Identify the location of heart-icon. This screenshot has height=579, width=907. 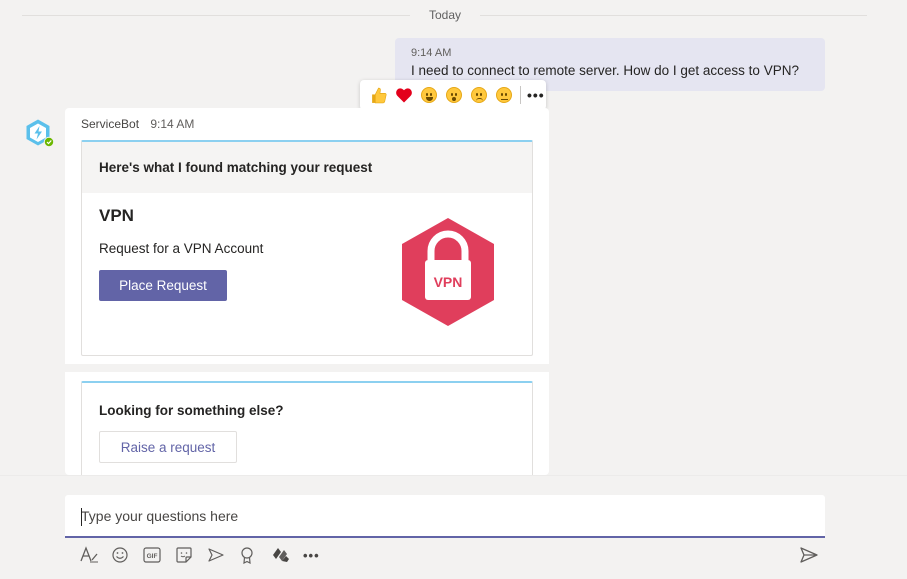
(403, 95).